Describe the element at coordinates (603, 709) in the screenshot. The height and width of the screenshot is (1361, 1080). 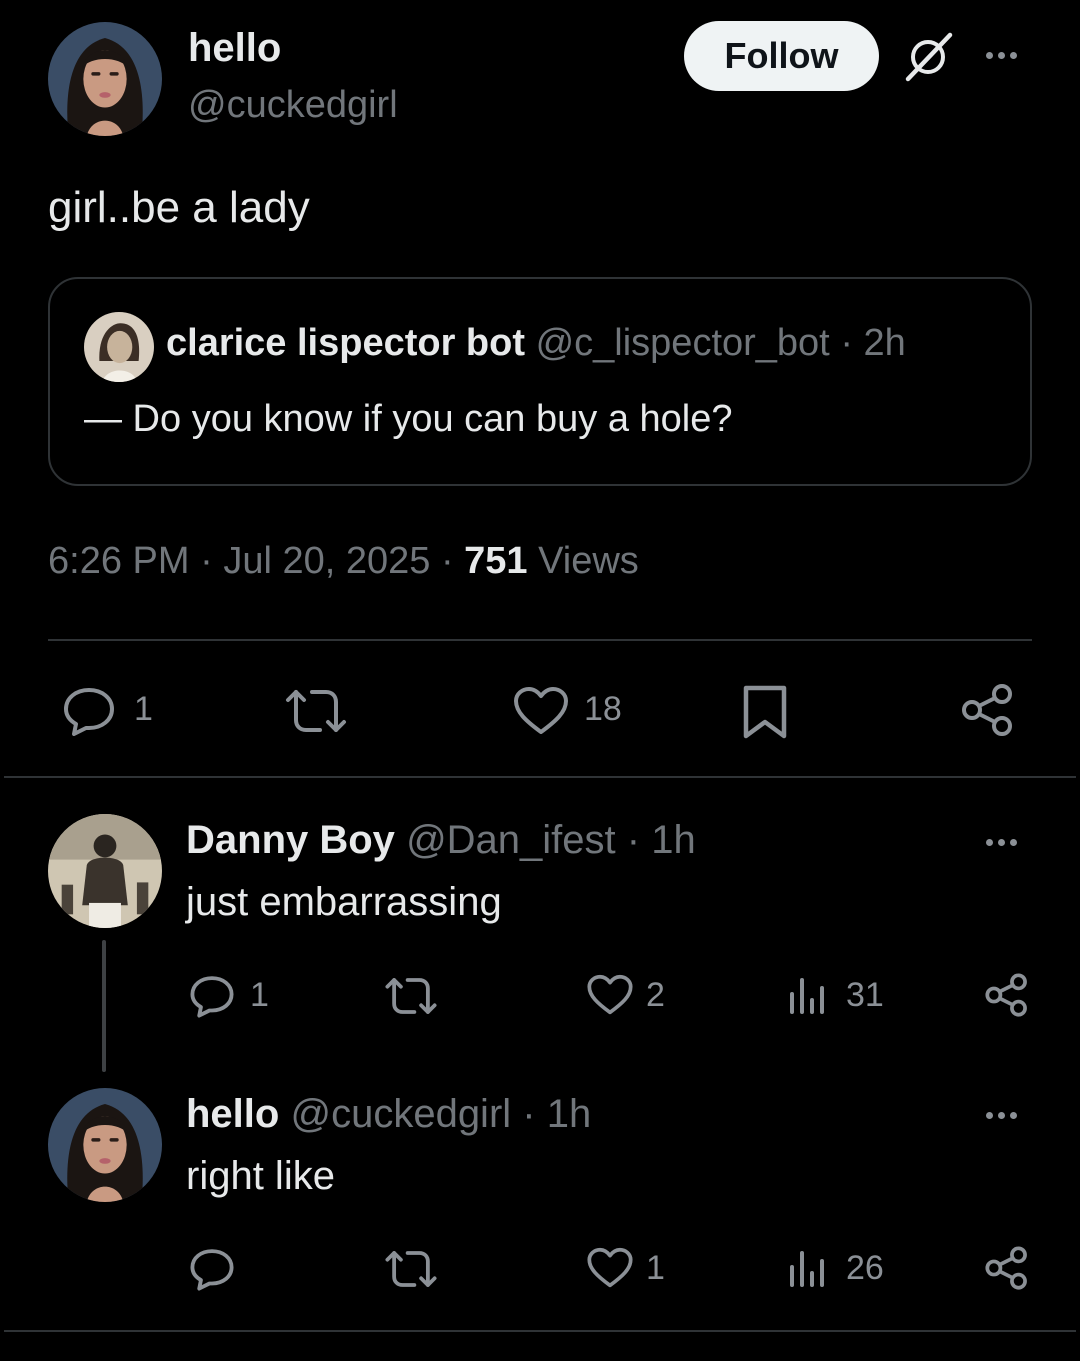
I see `like-count: 18` at that location.